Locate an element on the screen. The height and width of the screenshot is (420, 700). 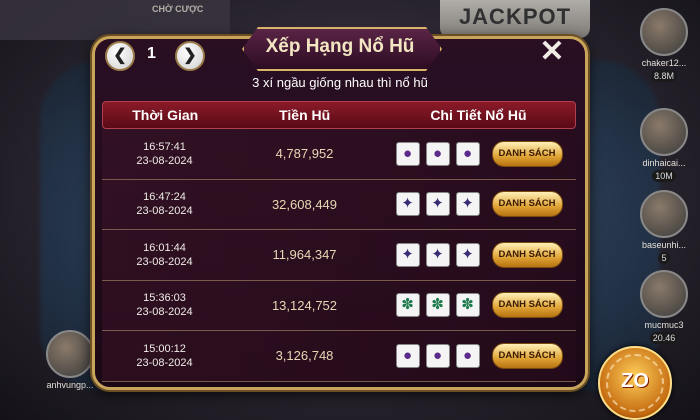
dialog-subtitle: 3 xí ngầu giống nhau thì nổ hũ is located at coordinates (340, 82).